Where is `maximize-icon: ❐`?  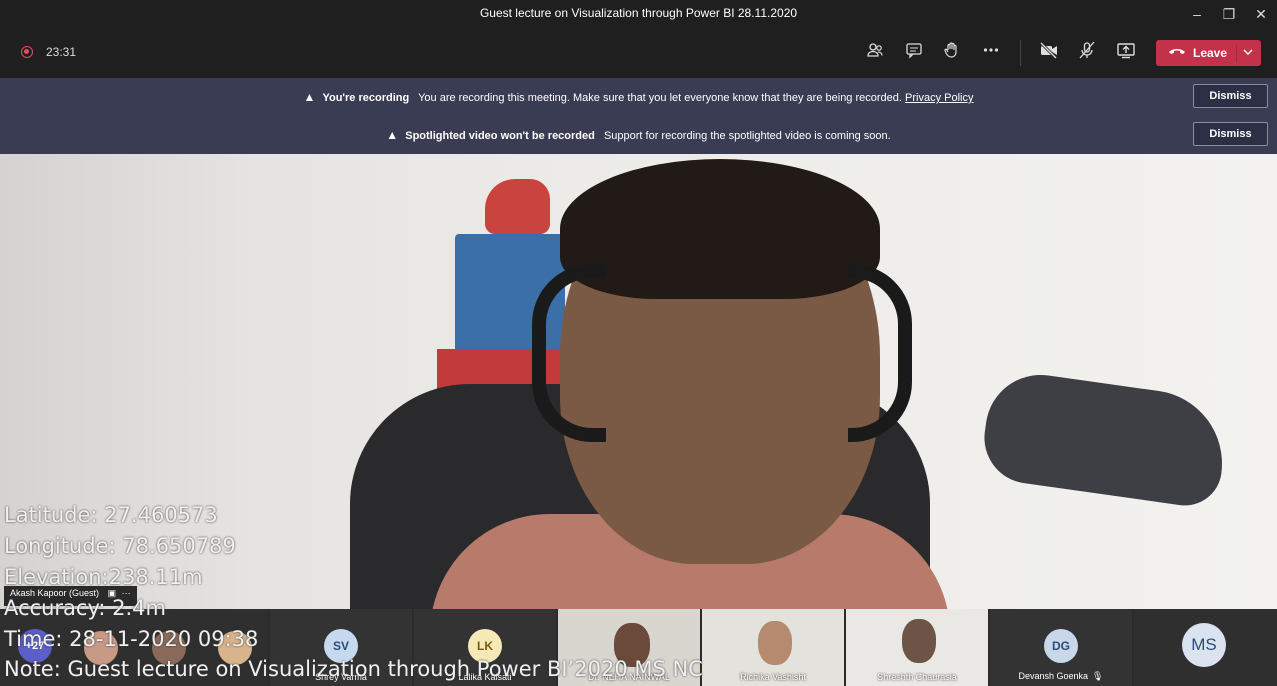
maximize-icon: ❐ is located at coordinates (1229, 14).